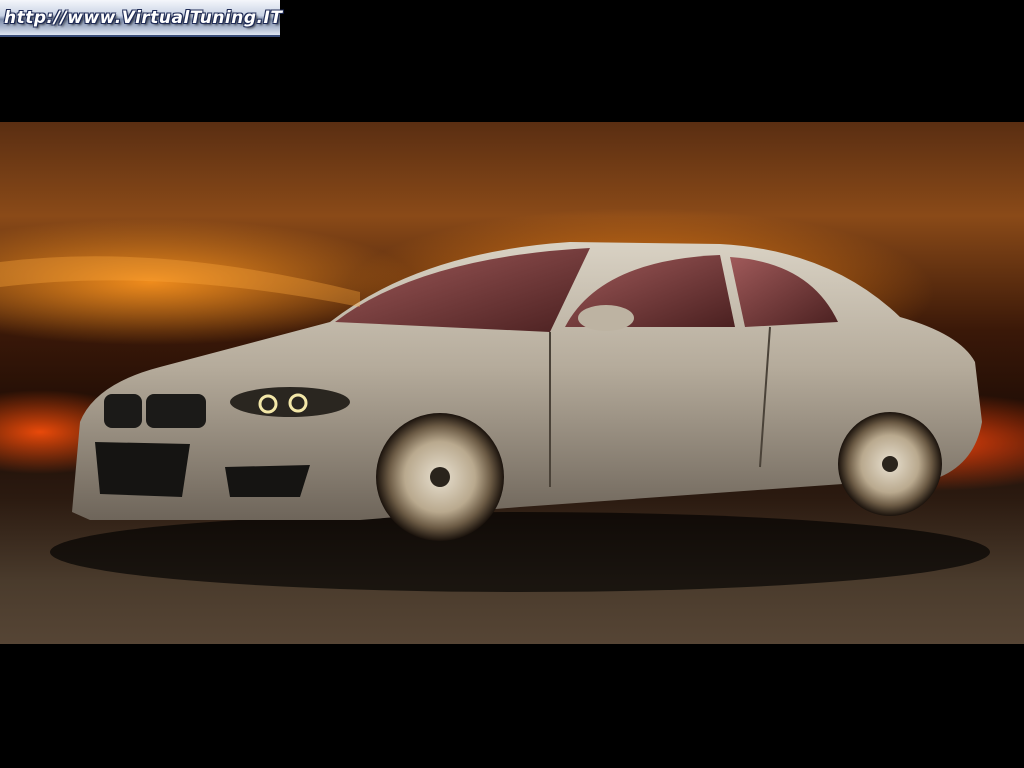 This screenshot has width=1024, height=768. Describe the element at coordinates (142, 469) in the screenshot. I see `front-air-intake` at that location.